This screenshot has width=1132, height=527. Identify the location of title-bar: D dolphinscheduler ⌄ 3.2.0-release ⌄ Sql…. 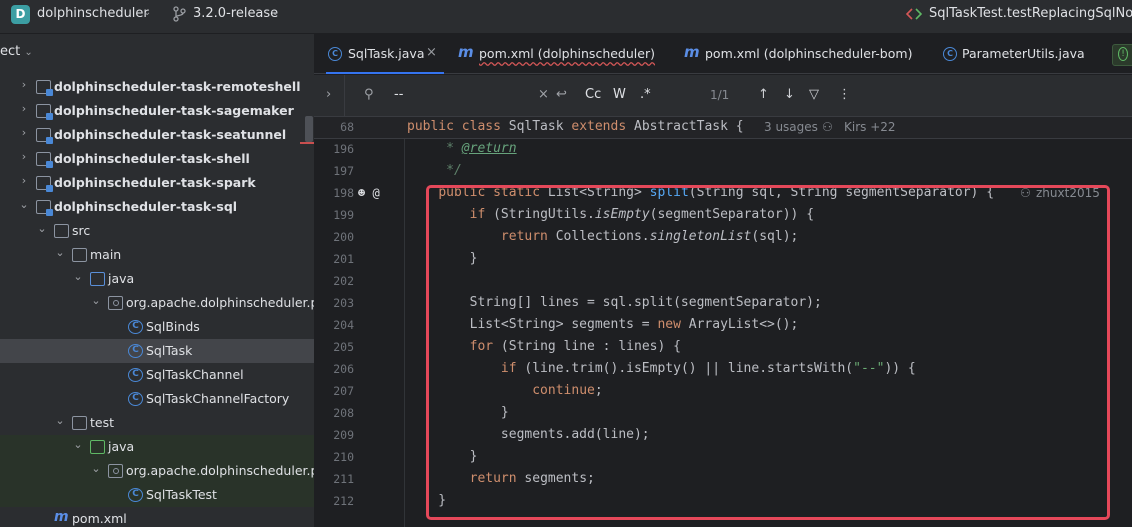
(566, 17).